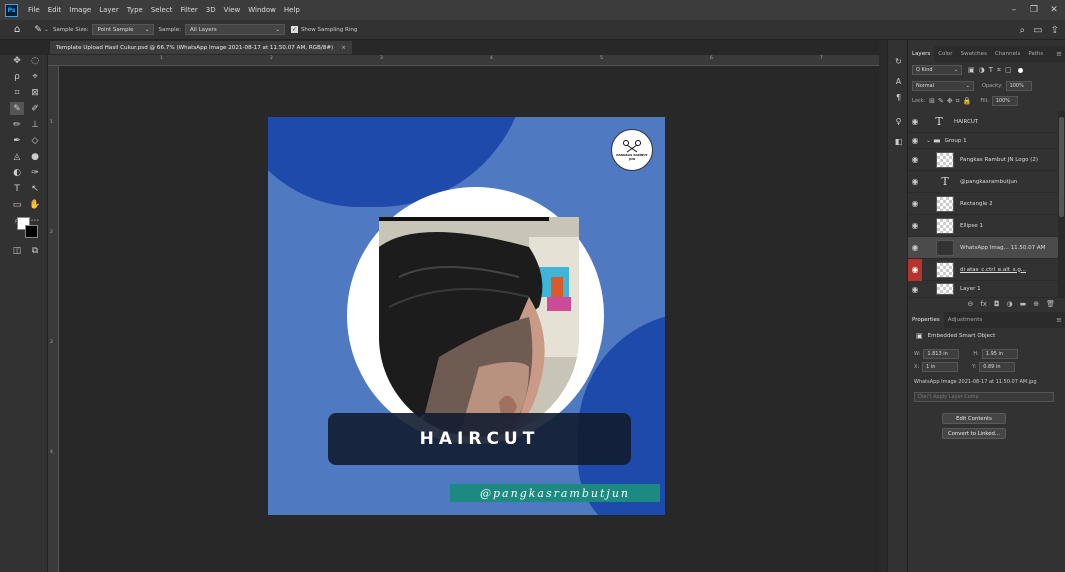 The width and height of the screenshot is (1065, 572). What do you see at coordinates (188, 10) in the screenshot?
I see `menu-filter: Filter` at bounding box center [188, 10].